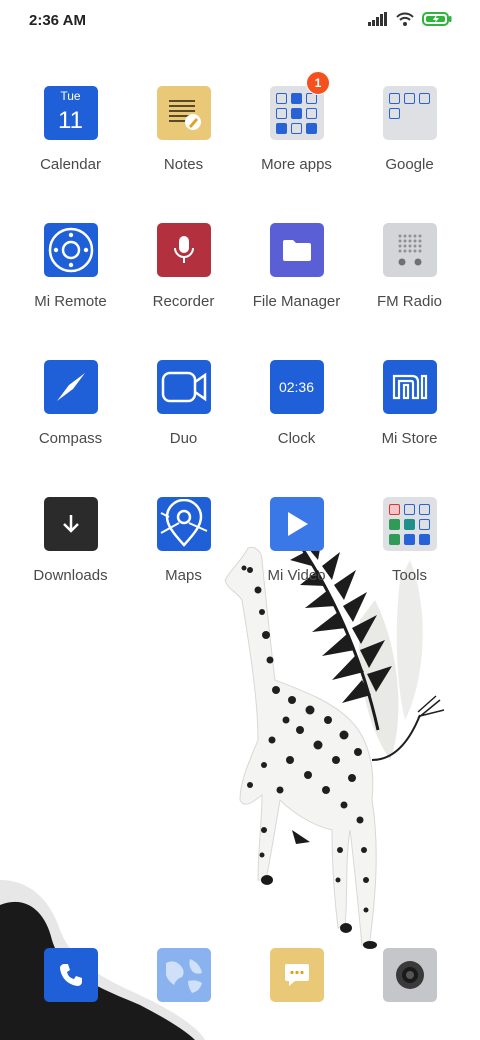 The image size is (480, 1040). Describe the element at coordinates (57, 20) in the screenshot. I see `status-time: 2:36 AM` at that location.